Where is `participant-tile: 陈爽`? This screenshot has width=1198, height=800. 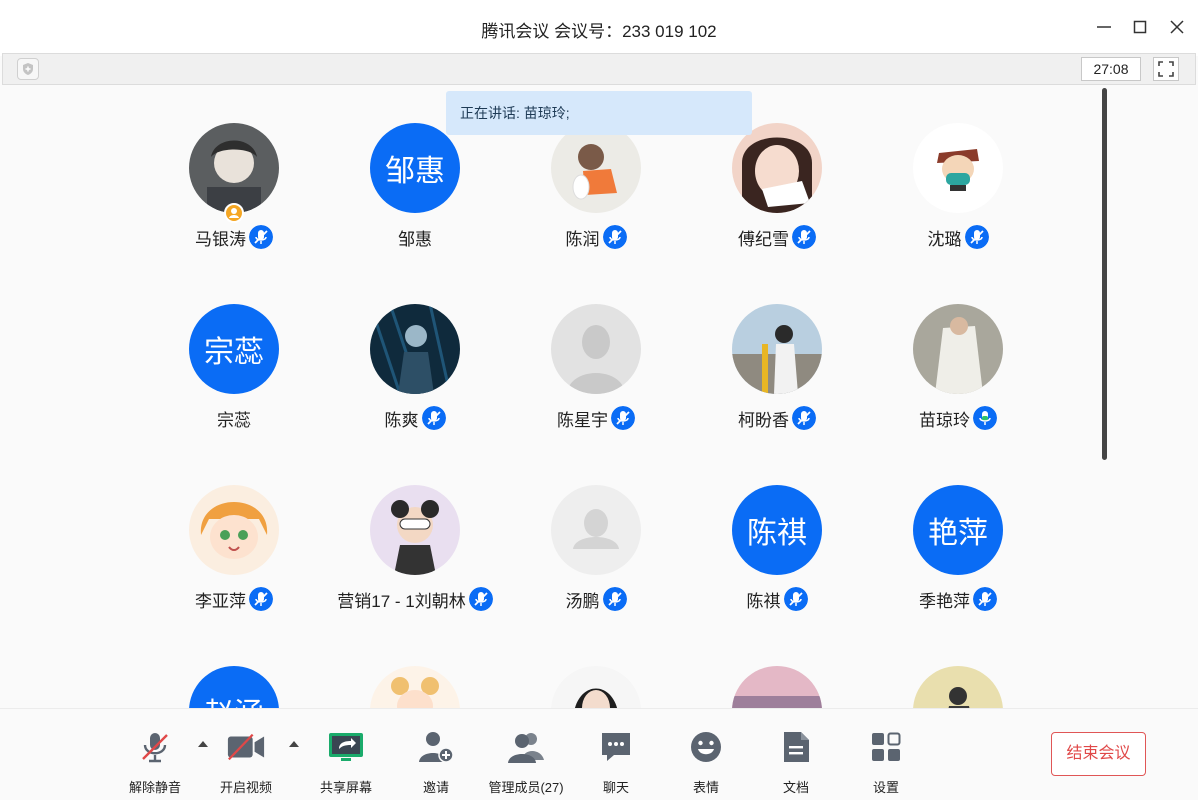
participant-tile: 陈爽 is located at coordinates (415, 349).